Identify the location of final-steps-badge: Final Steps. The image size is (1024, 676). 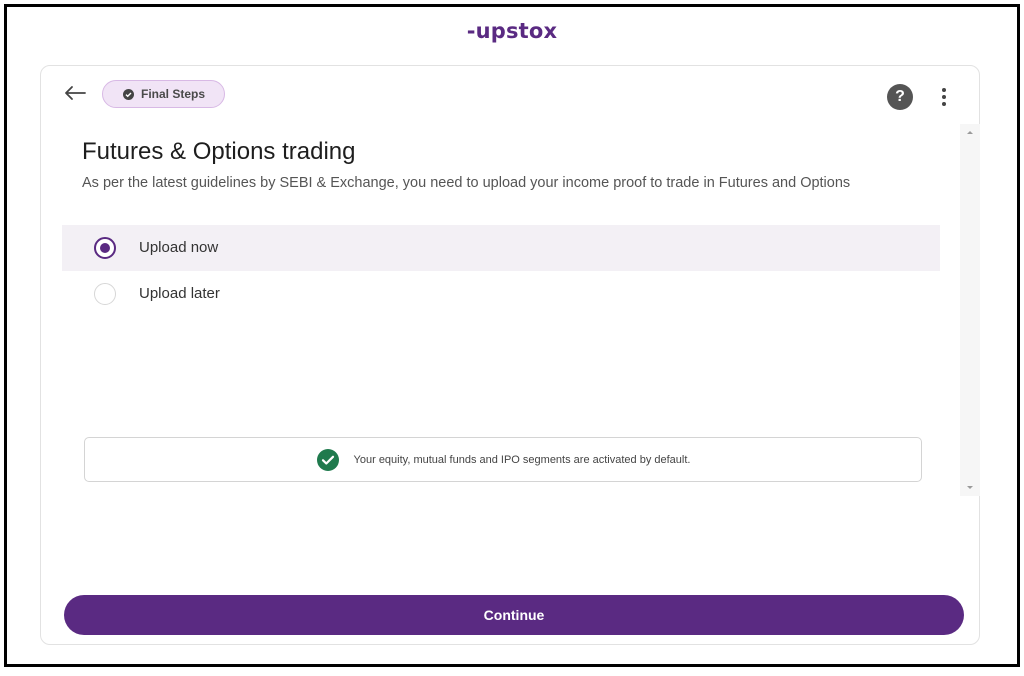
(164, 94).